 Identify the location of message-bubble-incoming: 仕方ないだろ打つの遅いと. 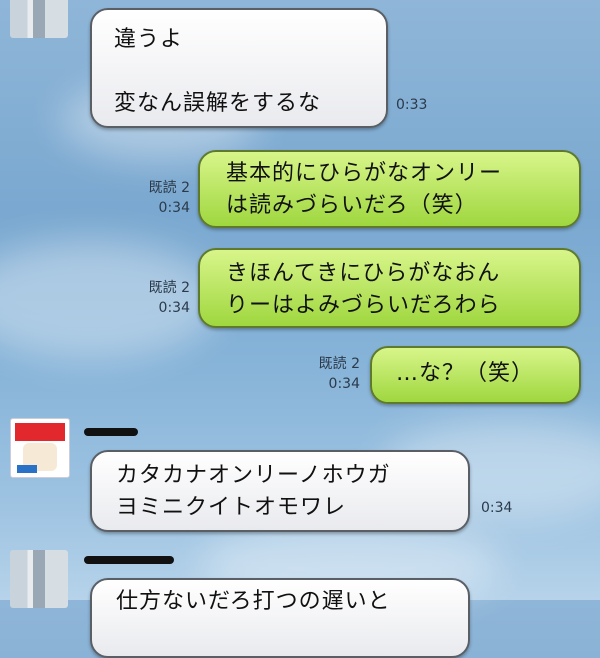
(280, 618).